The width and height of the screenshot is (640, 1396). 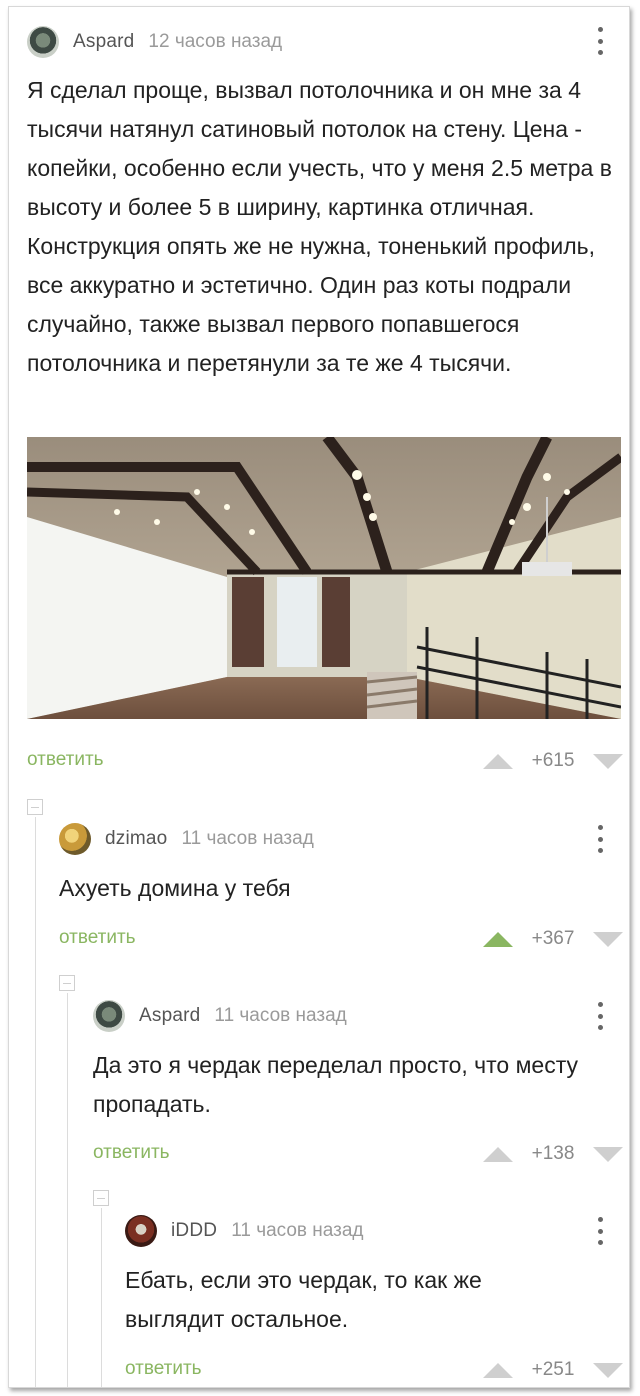 I want to click on vote-score: +251, so click(x=553, y=1369).